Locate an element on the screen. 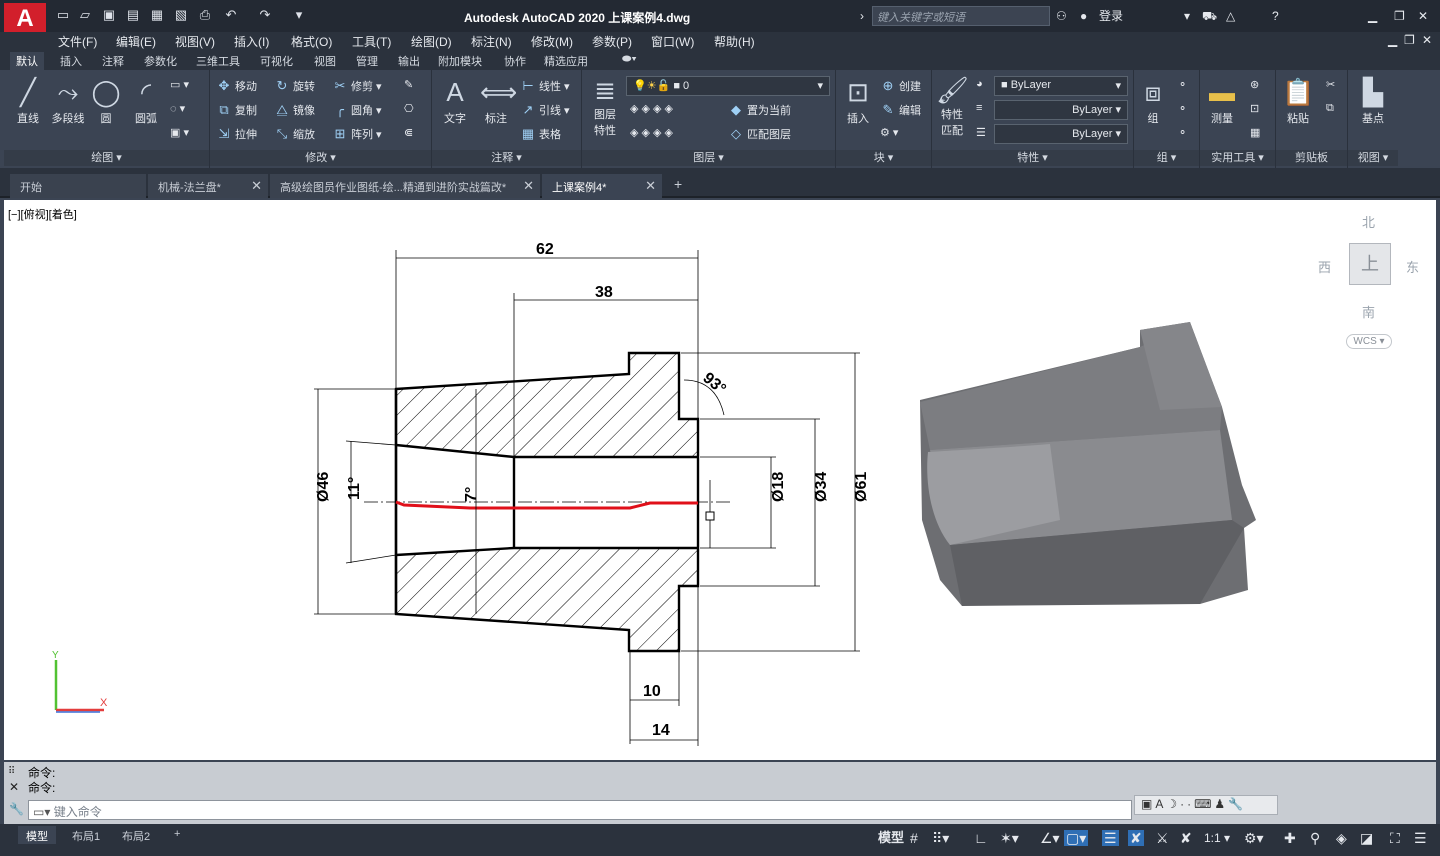 This screenshot has height=856, width=1440. dim-62: 62 is located at coordinates (545, 249).